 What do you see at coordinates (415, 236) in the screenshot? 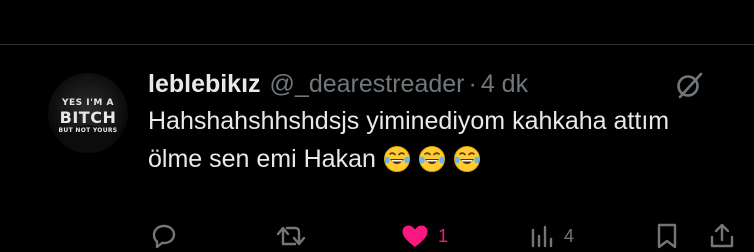
I see `heart-filled-icon` at bounding box center [415, 236].